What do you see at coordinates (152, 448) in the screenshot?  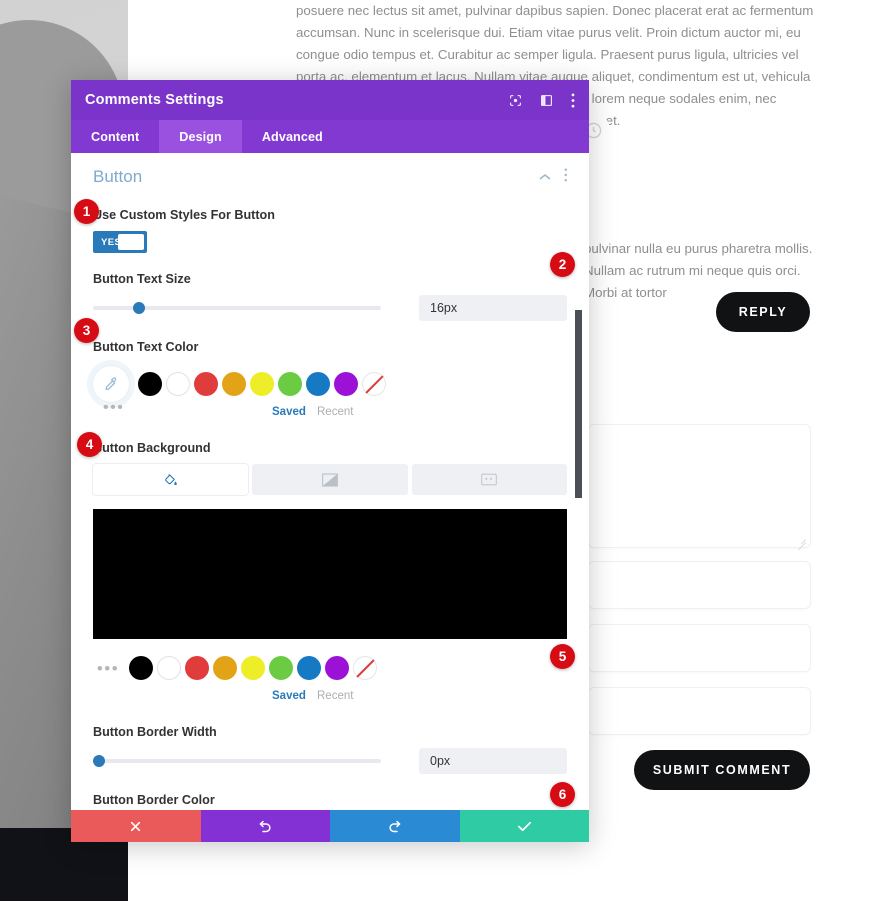 I see `label-button-background: Button Background` at bounding box center [152, 448].